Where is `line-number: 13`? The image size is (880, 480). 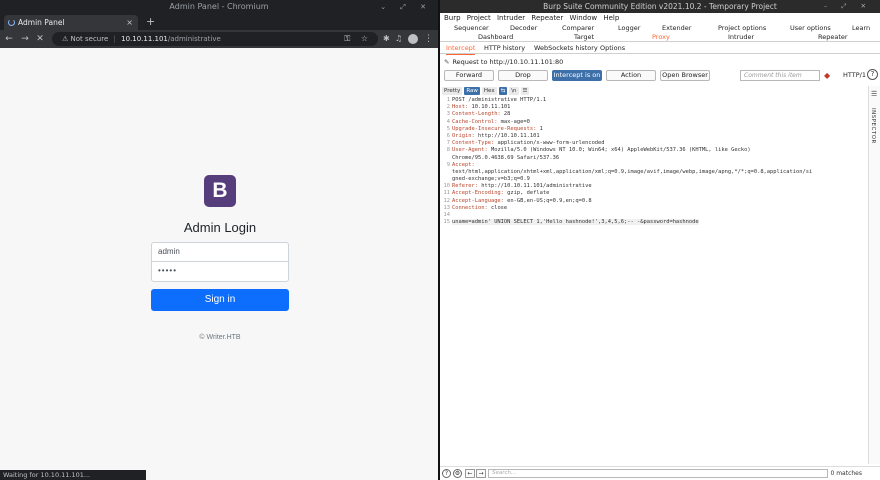 line-number: 13 is located at coordinates (447, 207).